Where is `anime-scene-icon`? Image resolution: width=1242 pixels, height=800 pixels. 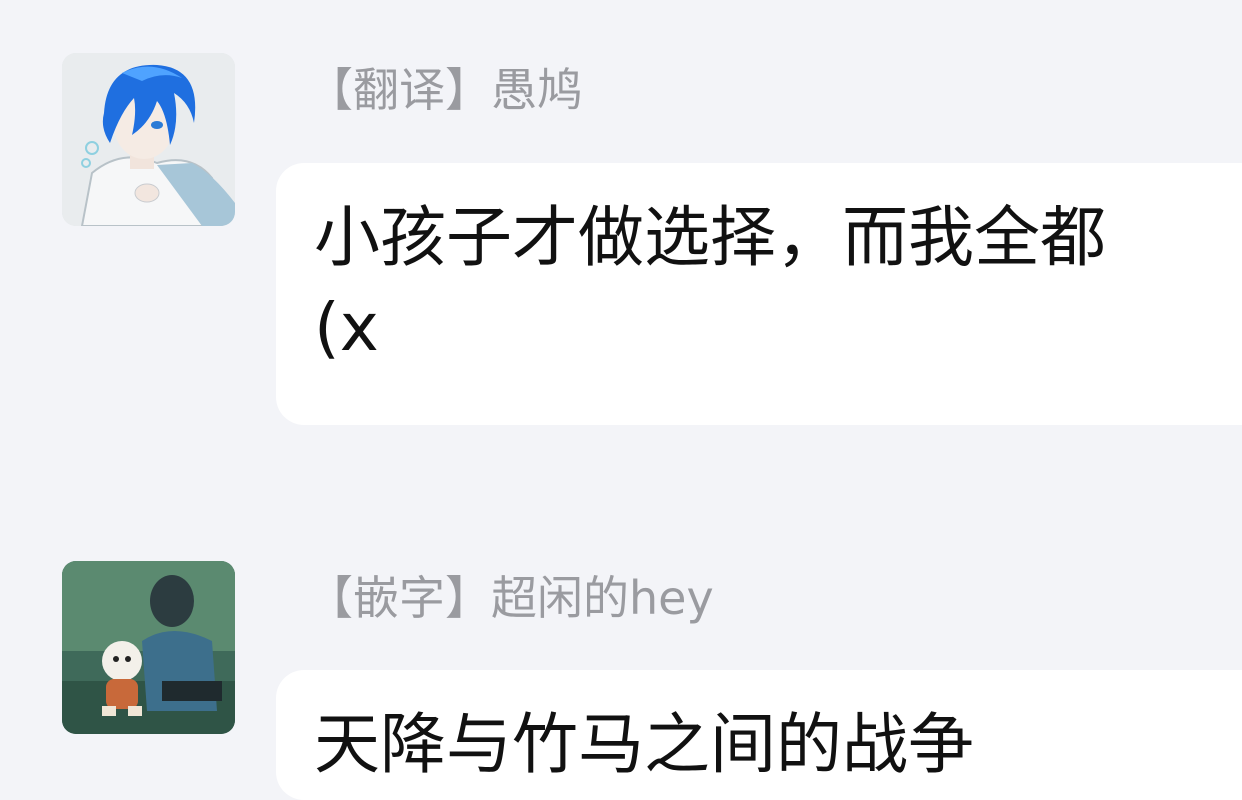
anime-scene-icon is located at coordinates (148, 647).